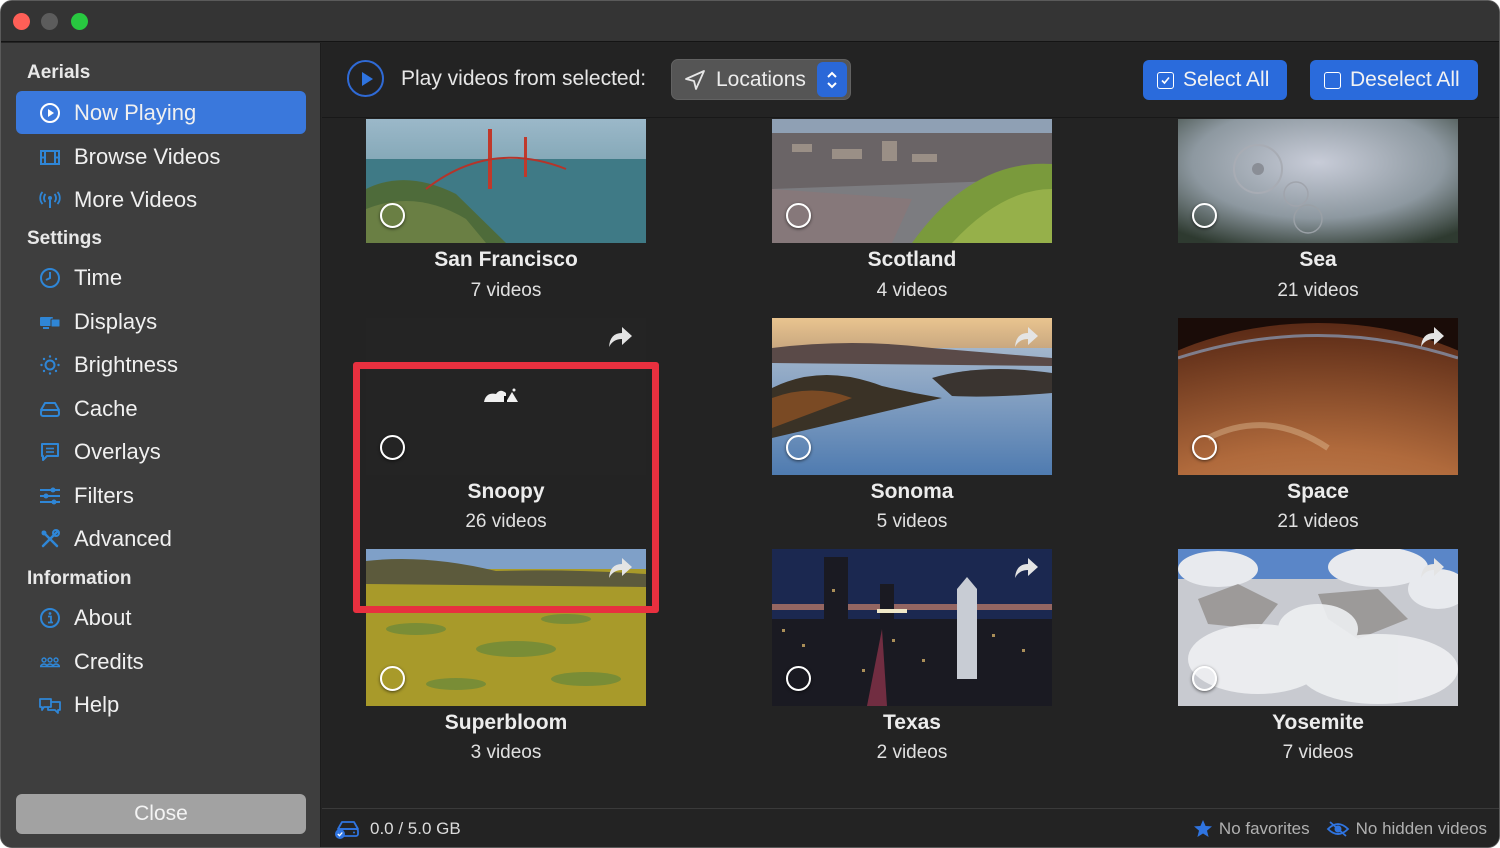  I want to click on sidebar-item-help: Help, so click(161, 704).